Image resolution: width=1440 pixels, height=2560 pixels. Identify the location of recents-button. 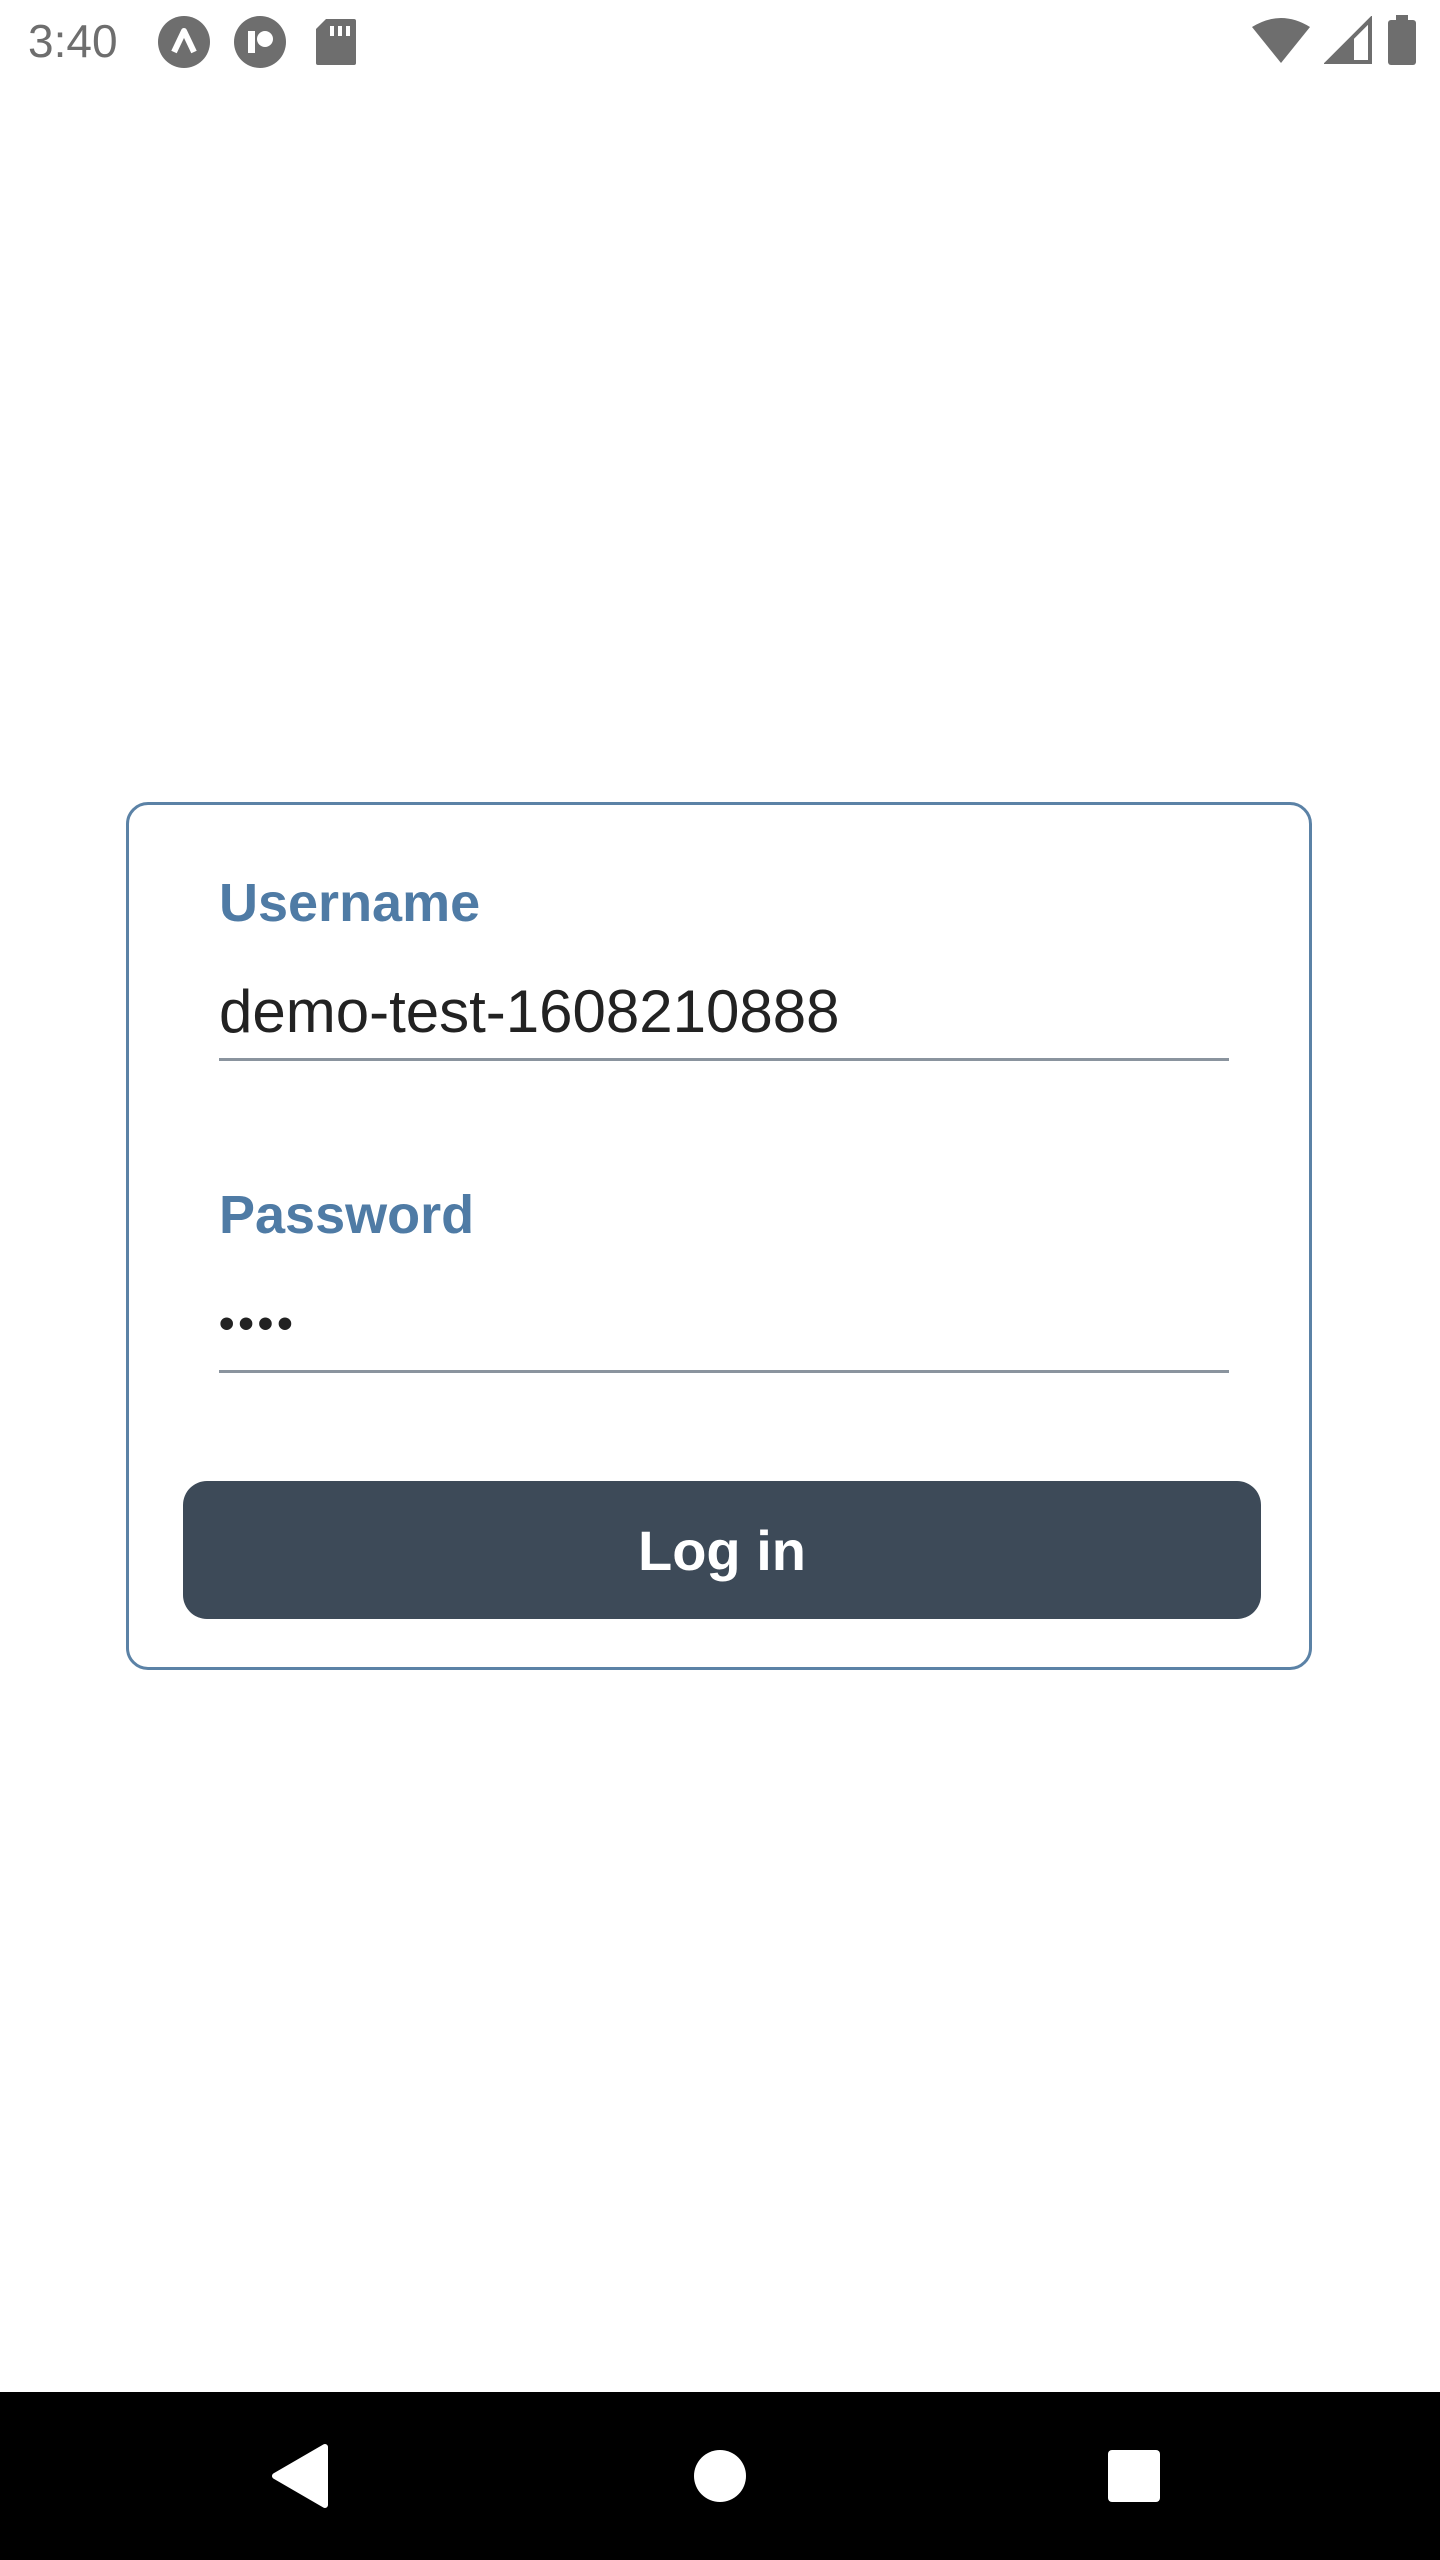
(1134, 2476).